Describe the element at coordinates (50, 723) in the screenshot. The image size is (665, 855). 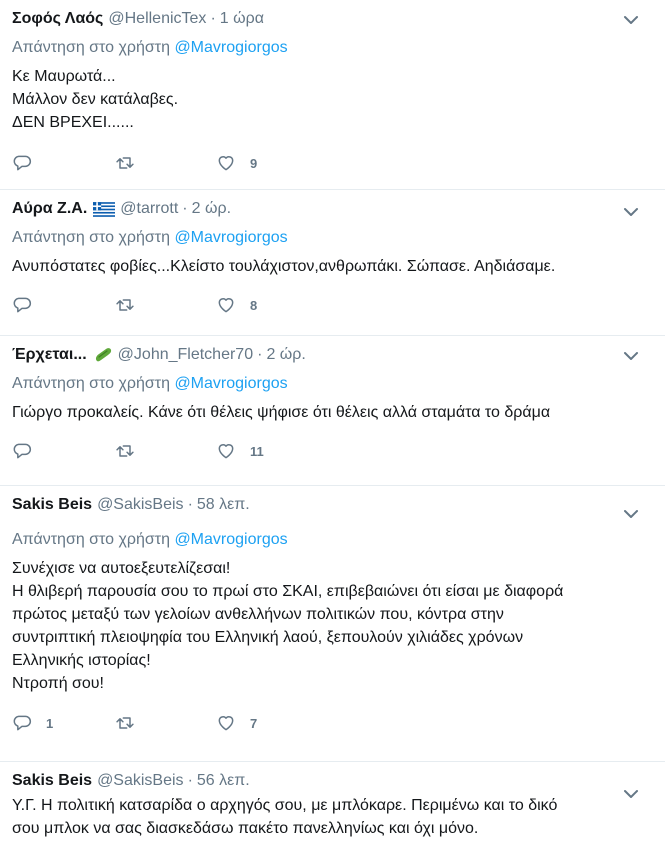
I see `reply-count: 1` at that location.